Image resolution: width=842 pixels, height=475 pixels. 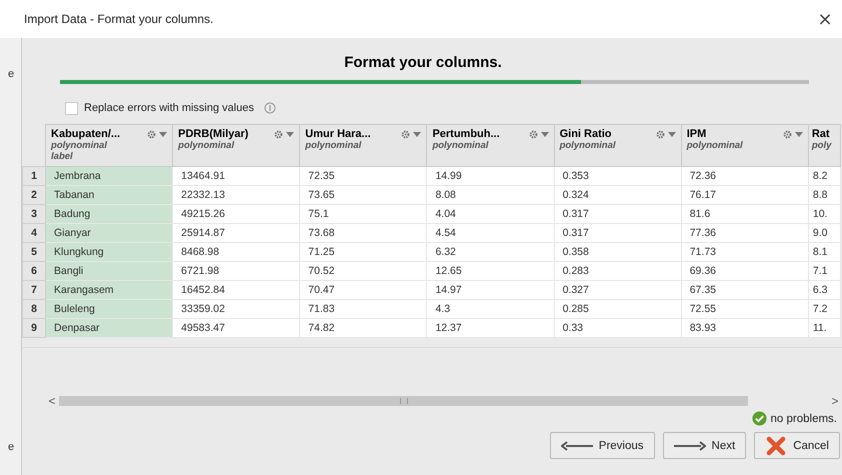 I want to click on cancel-button: Cancel, so click(x=797, y=445).